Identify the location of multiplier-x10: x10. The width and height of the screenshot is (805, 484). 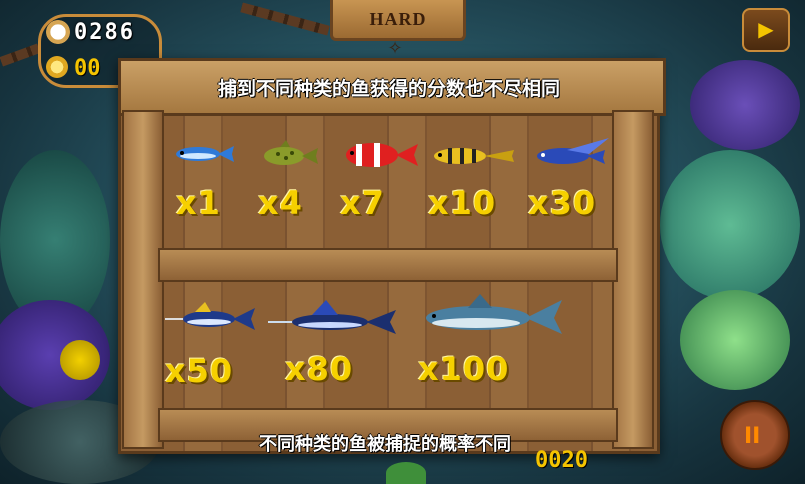
(462, 203).